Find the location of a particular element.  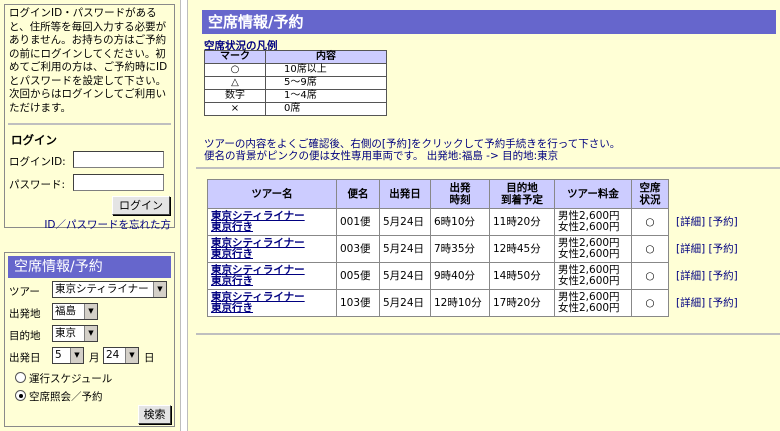

password-input is located at coordinates (118, 182).